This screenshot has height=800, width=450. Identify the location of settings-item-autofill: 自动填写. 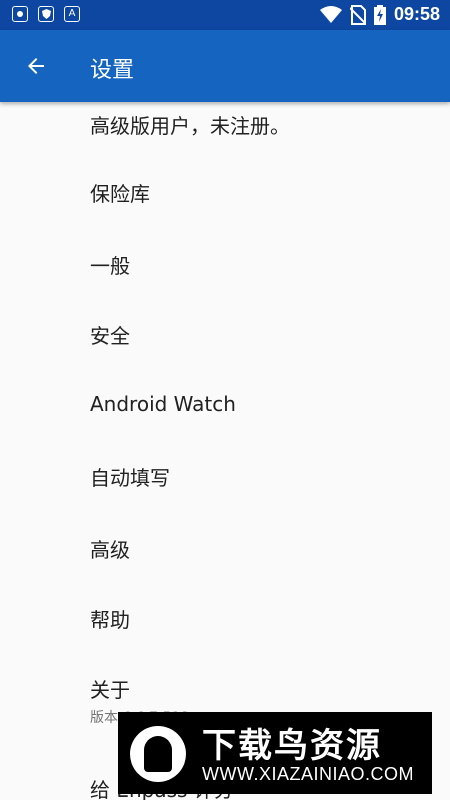
(260, 476).